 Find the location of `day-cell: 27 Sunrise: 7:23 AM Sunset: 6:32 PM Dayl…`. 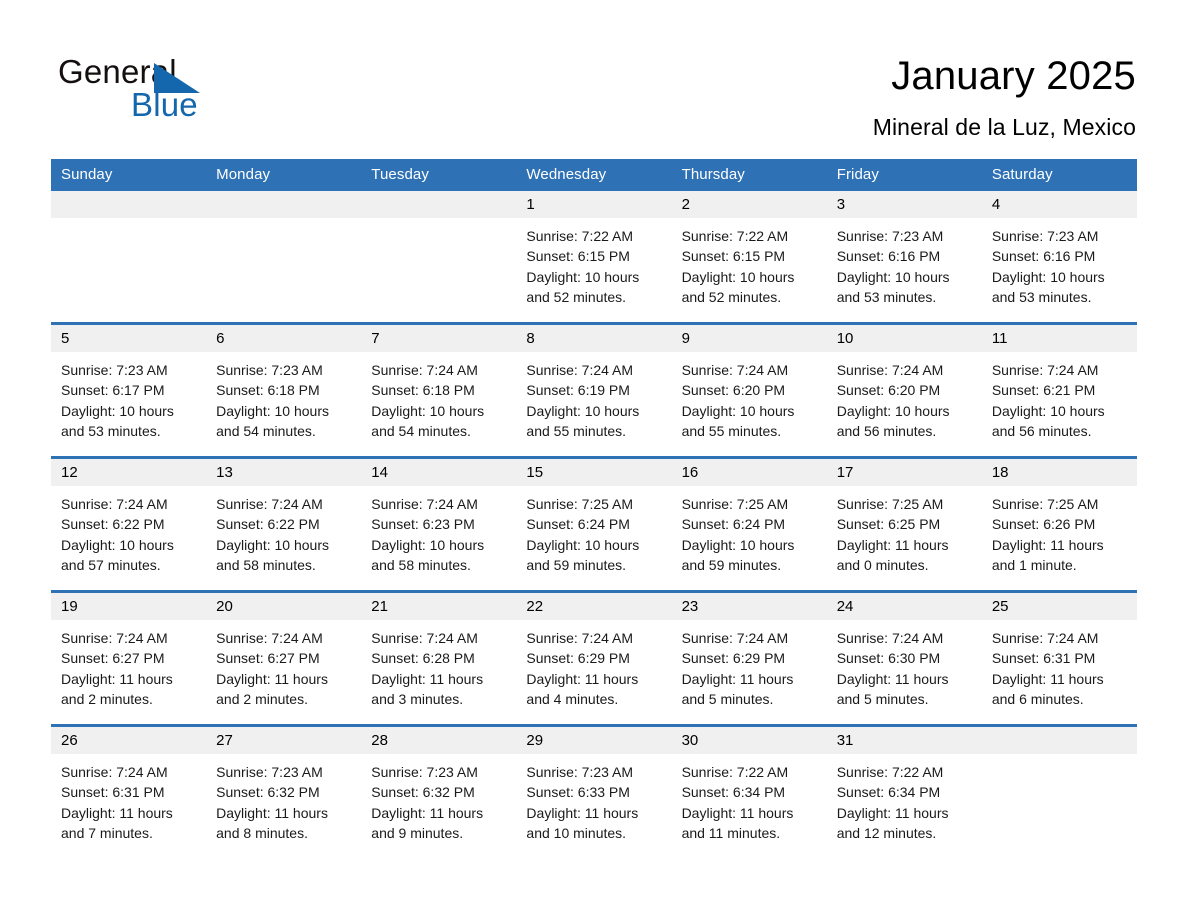

day-cell: 27 Sunrise: 7:23 AM Sunset: 6:32 PM Dayl… is located at coordinates (284, 791).